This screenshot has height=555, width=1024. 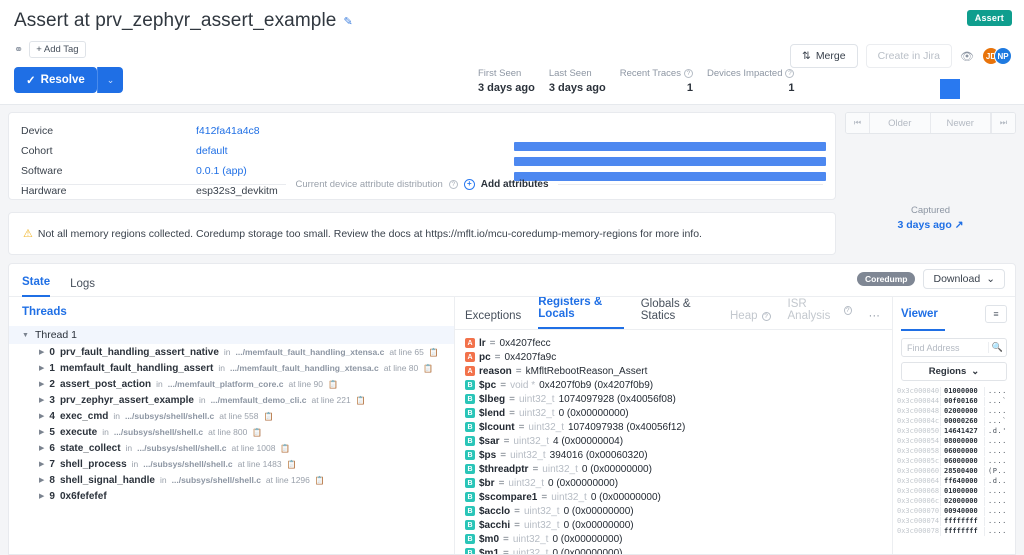 What do you see at coordinates (689, 88) in the screenshot?
I see `stat-recent-traces-value: 1` at bounding box center [689, 88].